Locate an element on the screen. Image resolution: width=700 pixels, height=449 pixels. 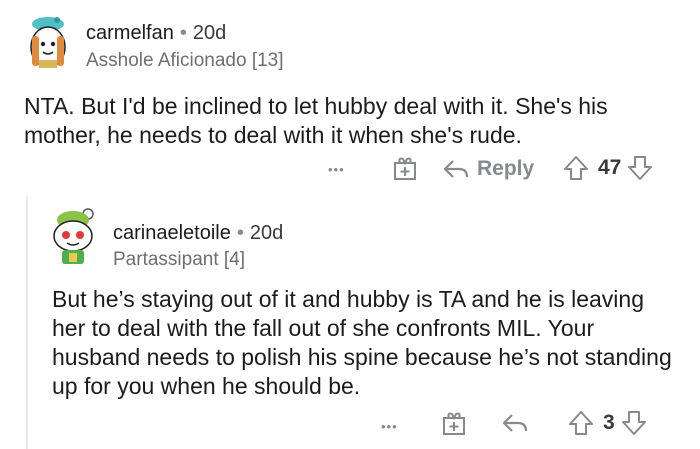
reply-button: Reply is located at coordinates (488, 169).